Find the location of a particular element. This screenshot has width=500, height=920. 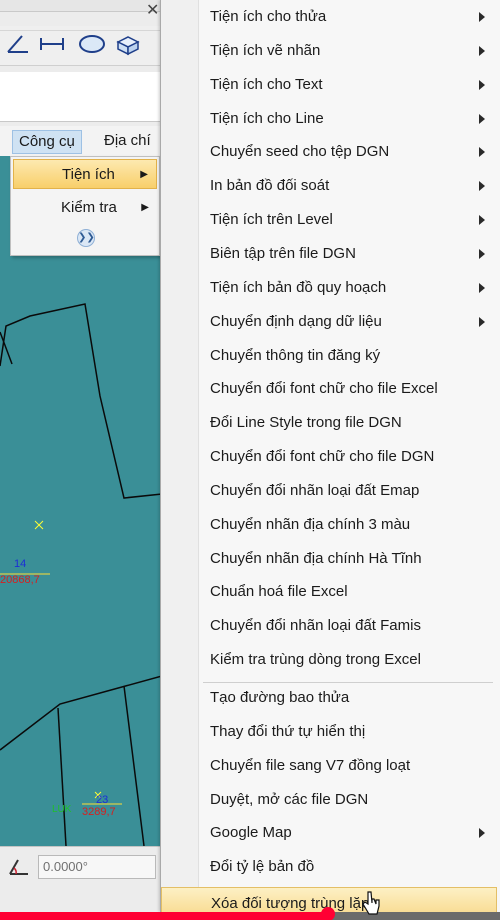

menu-item: Tiện ích cho thửa is located at coordinates (329, 18).